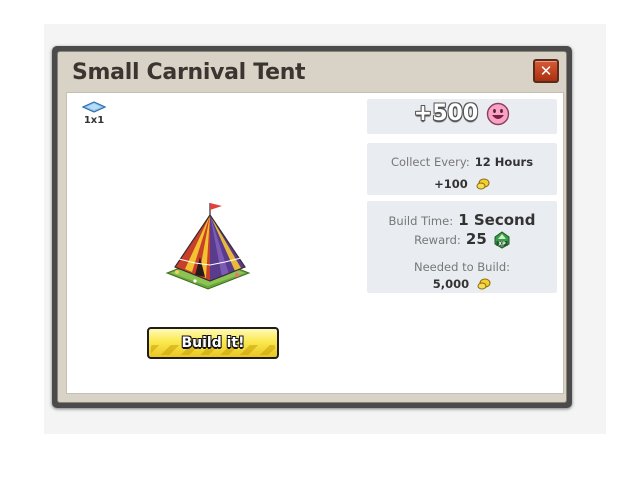 Image resolution: width=619 pixels, height=480 pixels. Describe the element at coordinates (437, 240) in the screenshot. I see `build-reward-label: Reward:` at that location.